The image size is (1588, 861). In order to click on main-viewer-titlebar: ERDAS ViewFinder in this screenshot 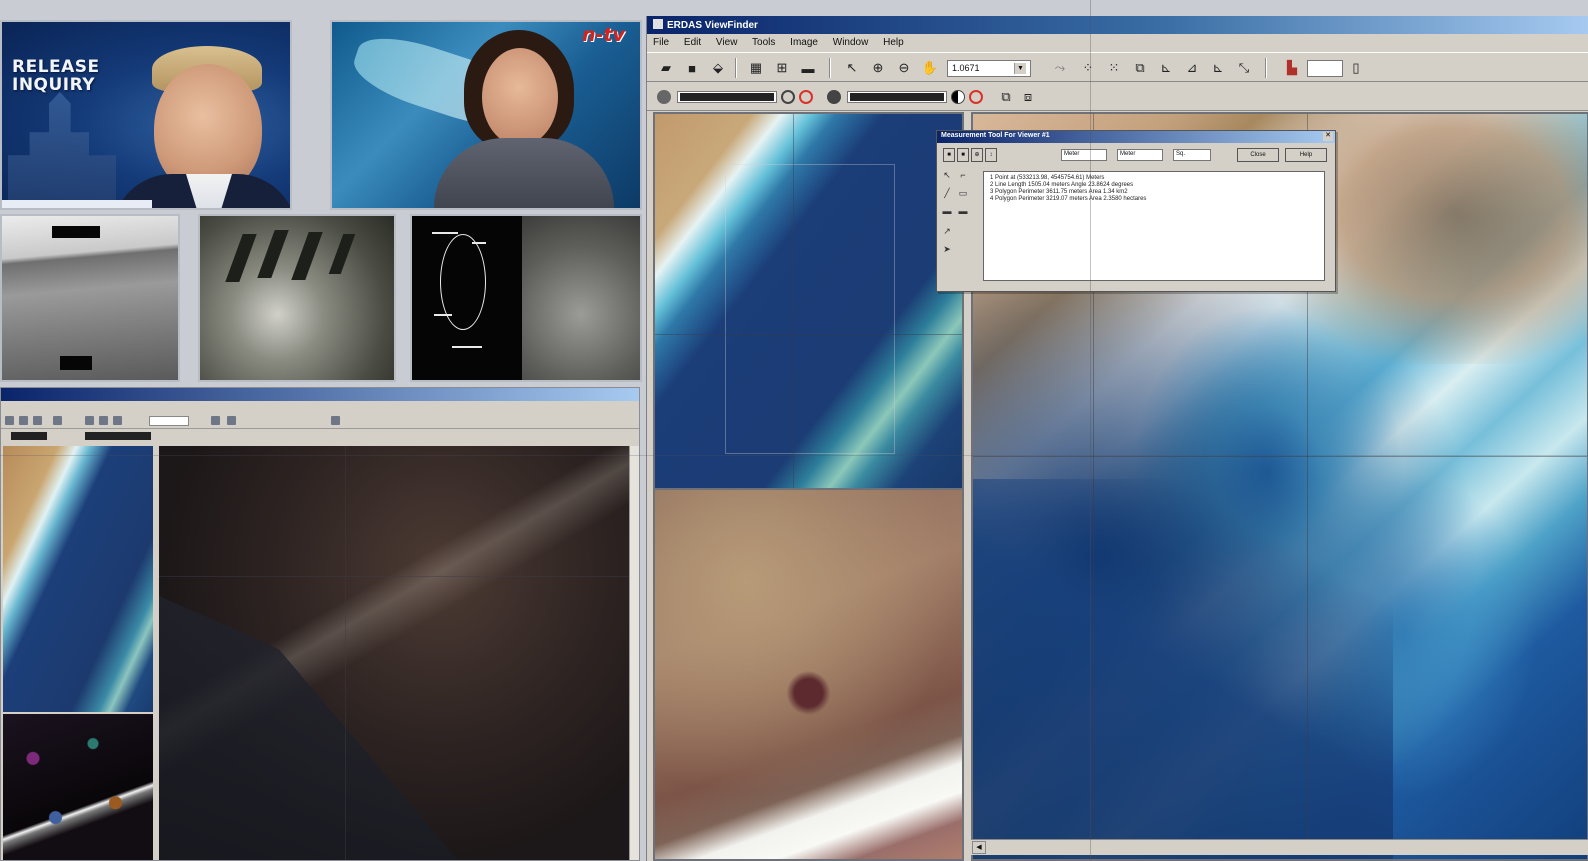, I will do `click(1117, 25)`.